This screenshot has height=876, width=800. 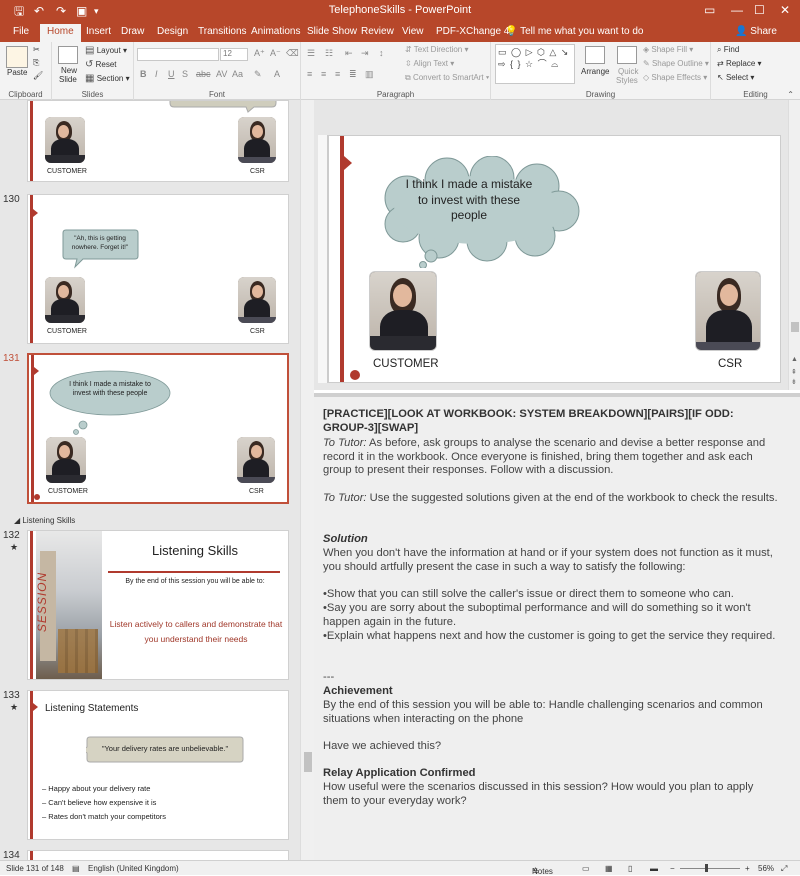 I want to click on highlight-icon: ✎, so click(x=258, y=74).